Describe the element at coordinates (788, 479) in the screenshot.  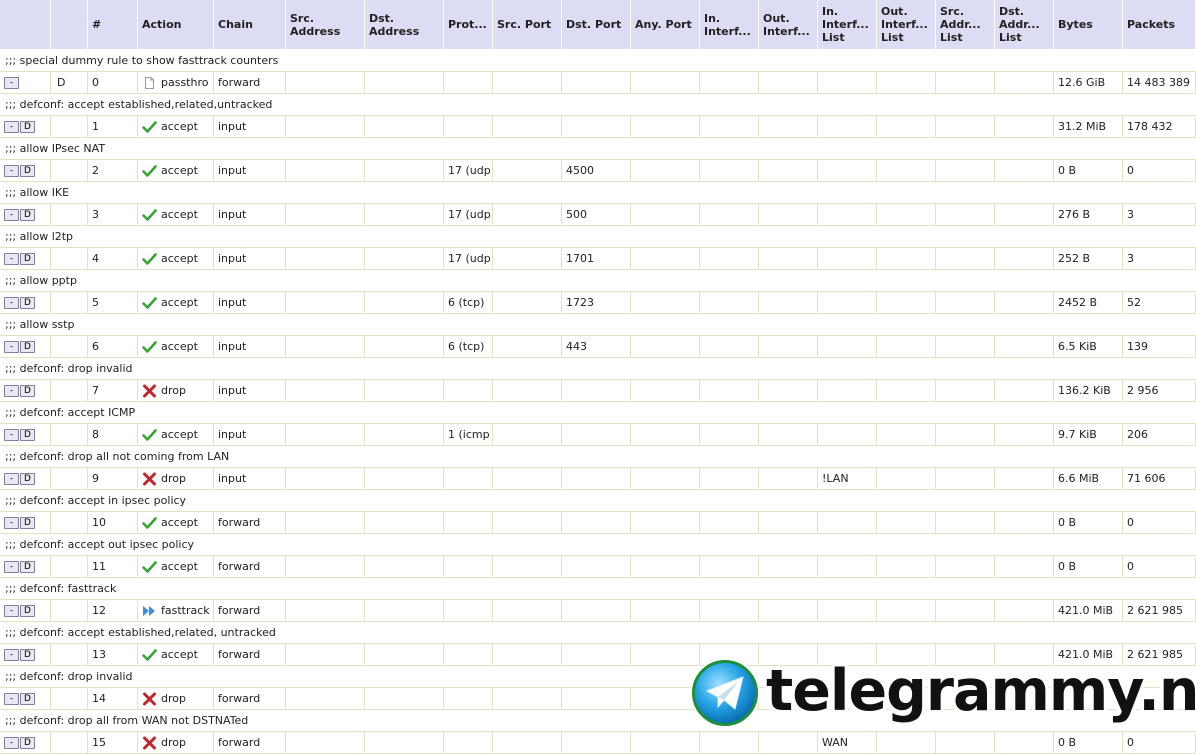
I see `rule-out-interface` at that location.